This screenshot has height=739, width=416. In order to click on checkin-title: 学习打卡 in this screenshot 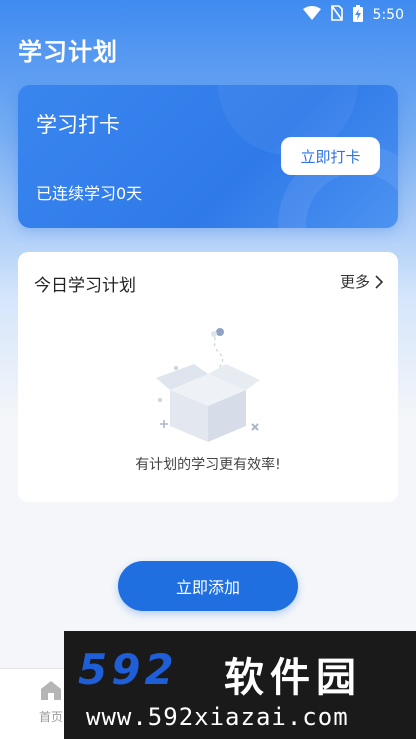, I will do `click(78, 125)`.